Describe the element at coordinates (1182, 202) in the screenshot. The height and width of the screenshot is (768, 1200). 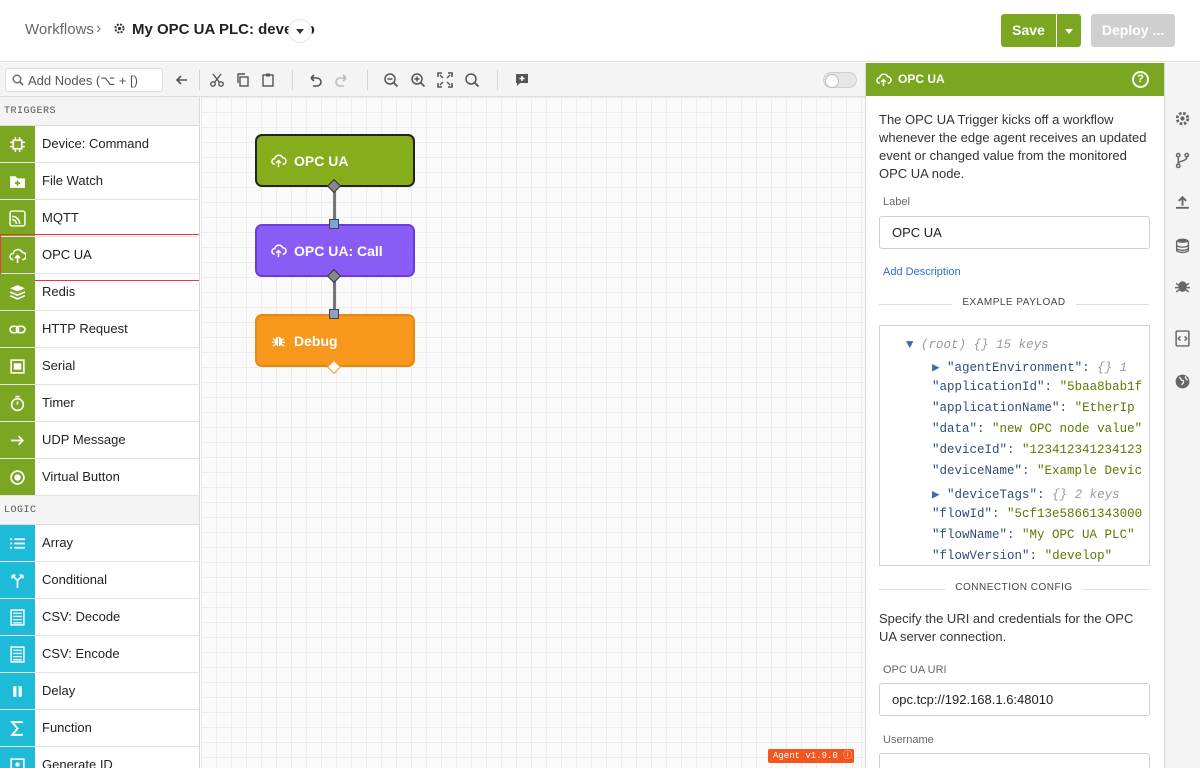
I see `upload-icon` at that location.